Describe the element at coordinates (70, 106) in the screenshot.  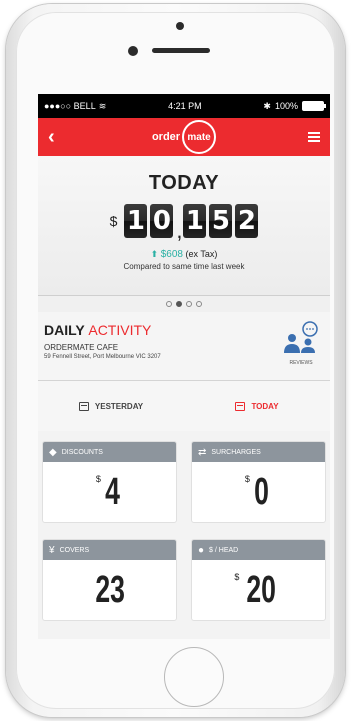
I see `carrier-label: ●●●○○ BELL` at that location.